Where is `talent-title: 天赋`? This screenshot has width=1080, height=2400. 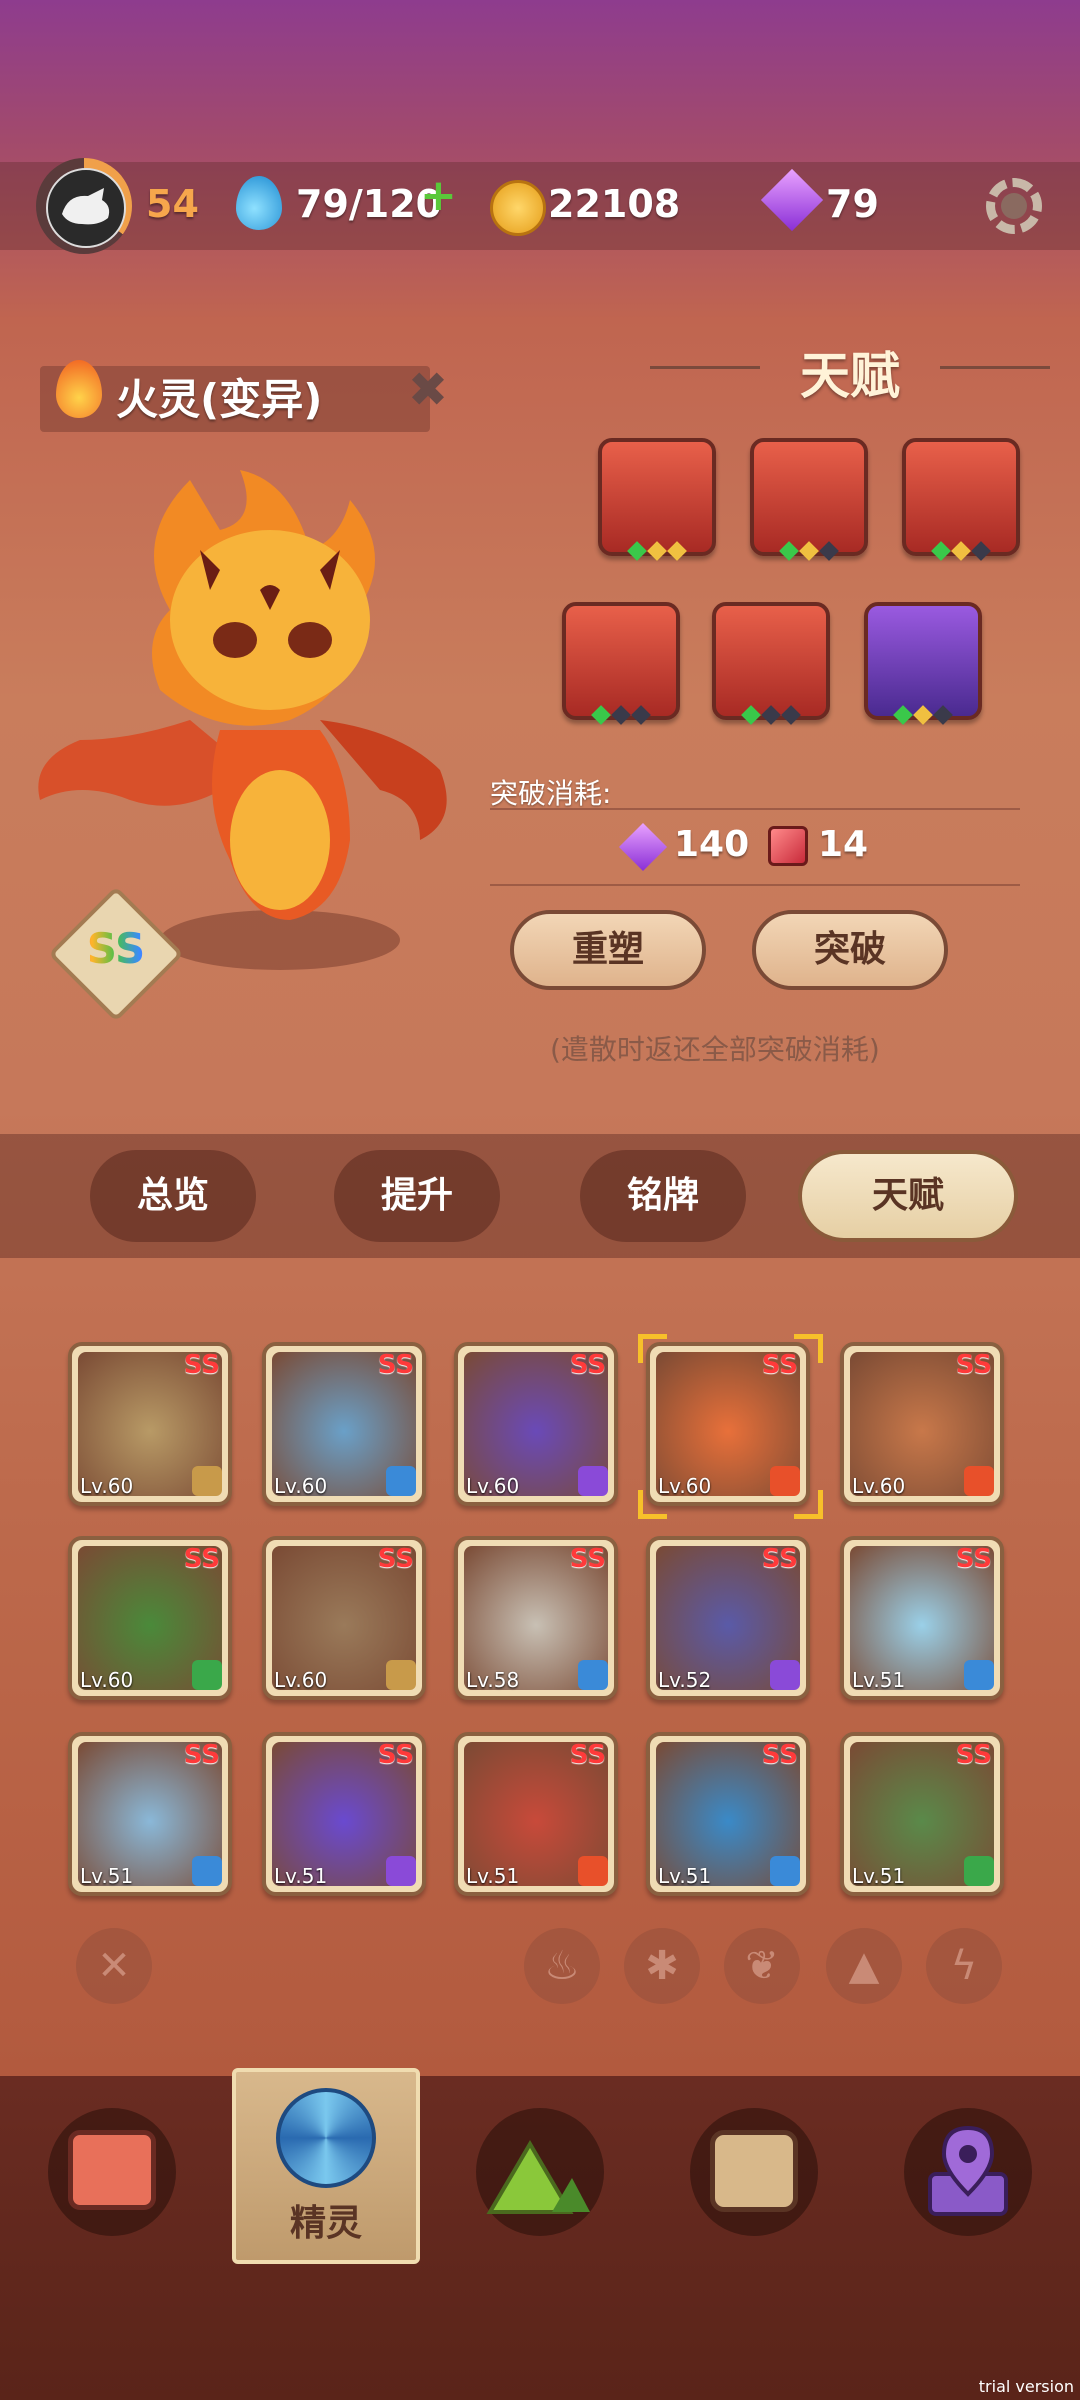 talent-title: 天赋 is located at coordinates (850, 376).